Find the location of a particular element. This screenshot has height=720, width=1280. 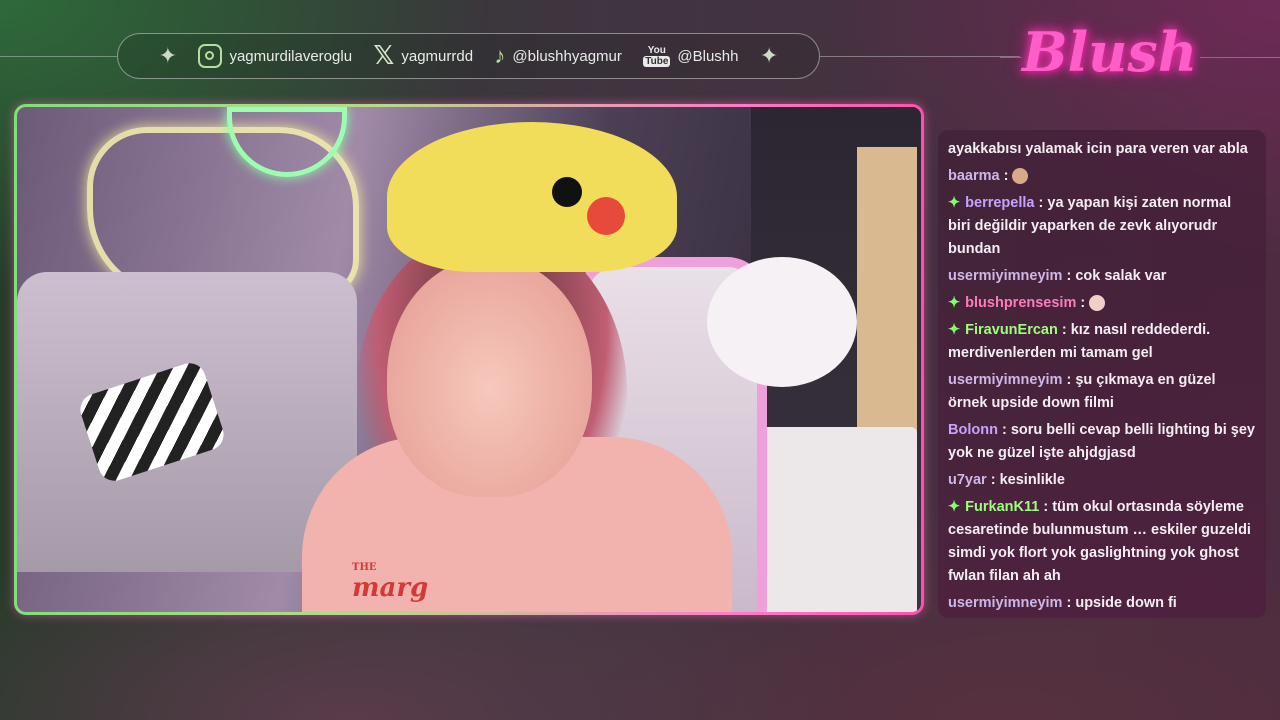

streamer-face is located at coordinates (489, 377).